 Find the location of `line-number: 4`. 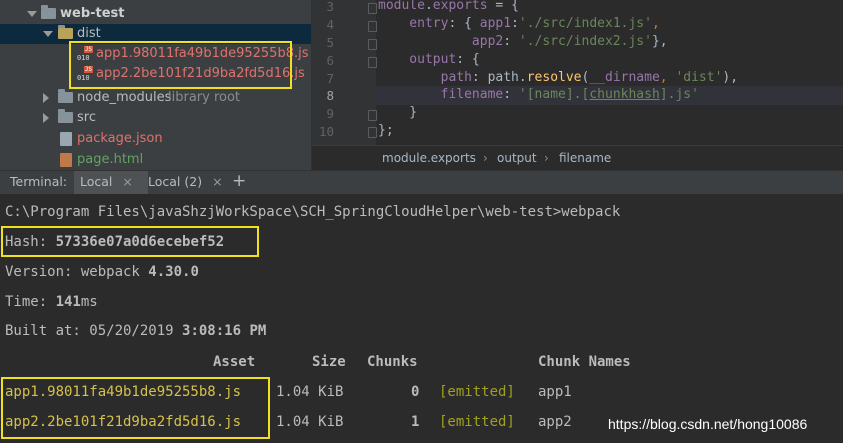

line-number: 4 is located at coordinates (330, 24).